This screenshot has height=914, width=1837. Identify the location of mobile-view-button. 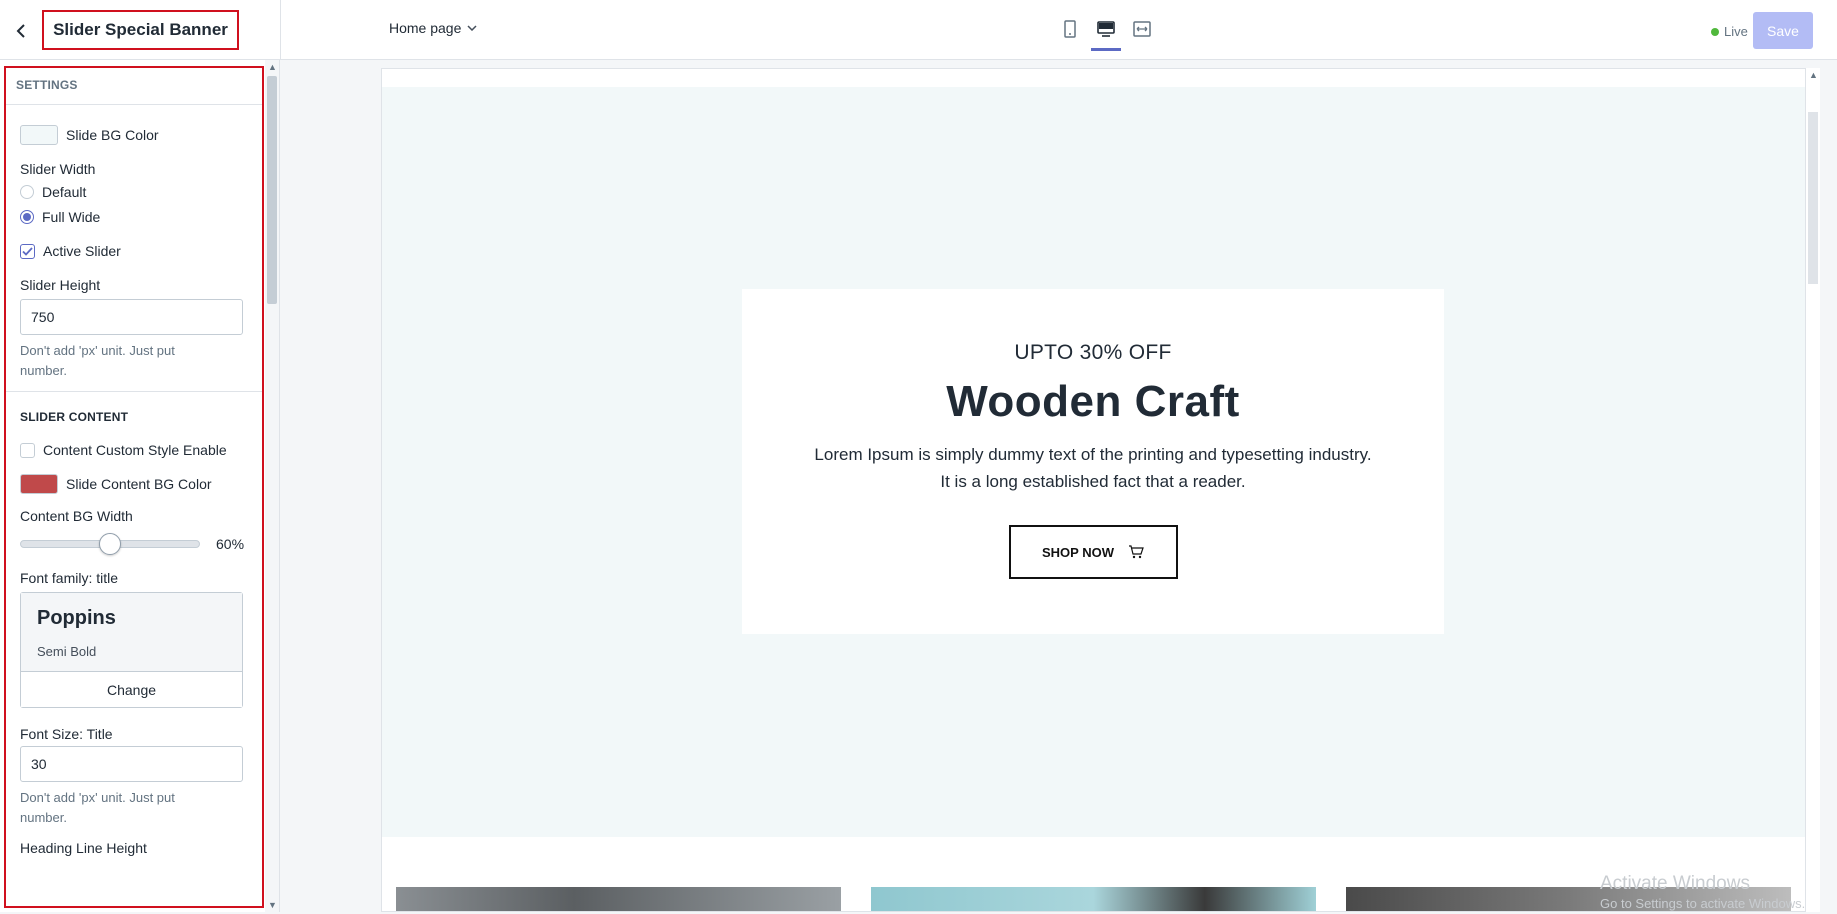
(1070, 32).